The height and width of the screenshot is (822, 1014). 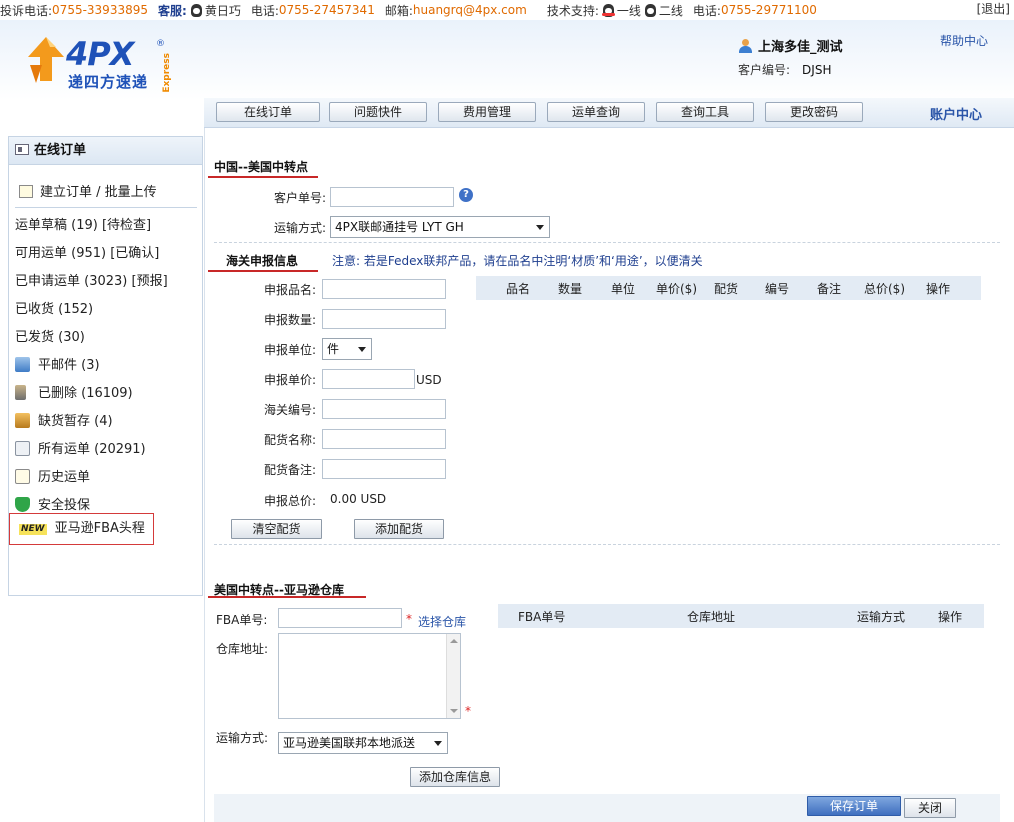 I want to click on phone-label: 电话:, so click(x=264, y=10).